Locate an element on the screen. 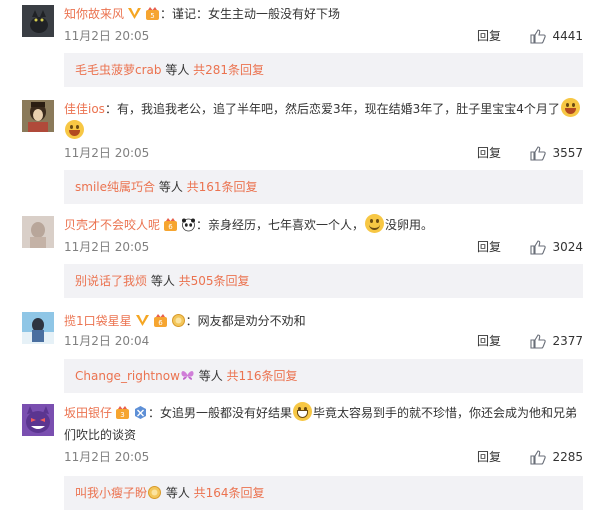 The height and width of the screenshot is (512, 597). sub-reply-user: 毛毛虫菠萝crab is located at coordinates (118, 70).